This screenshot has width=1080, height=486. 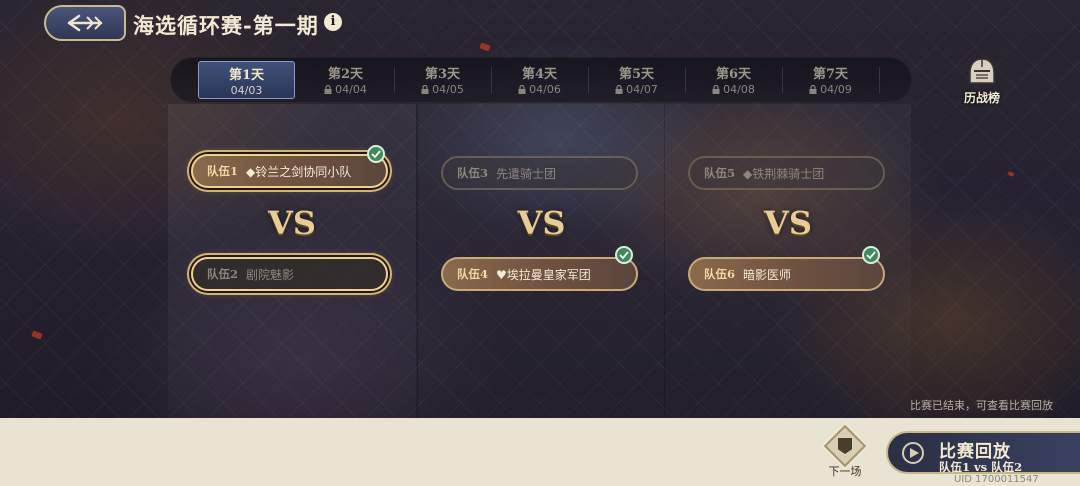 I want to click on tab-date: 04/06, so click(x=545, y=89).